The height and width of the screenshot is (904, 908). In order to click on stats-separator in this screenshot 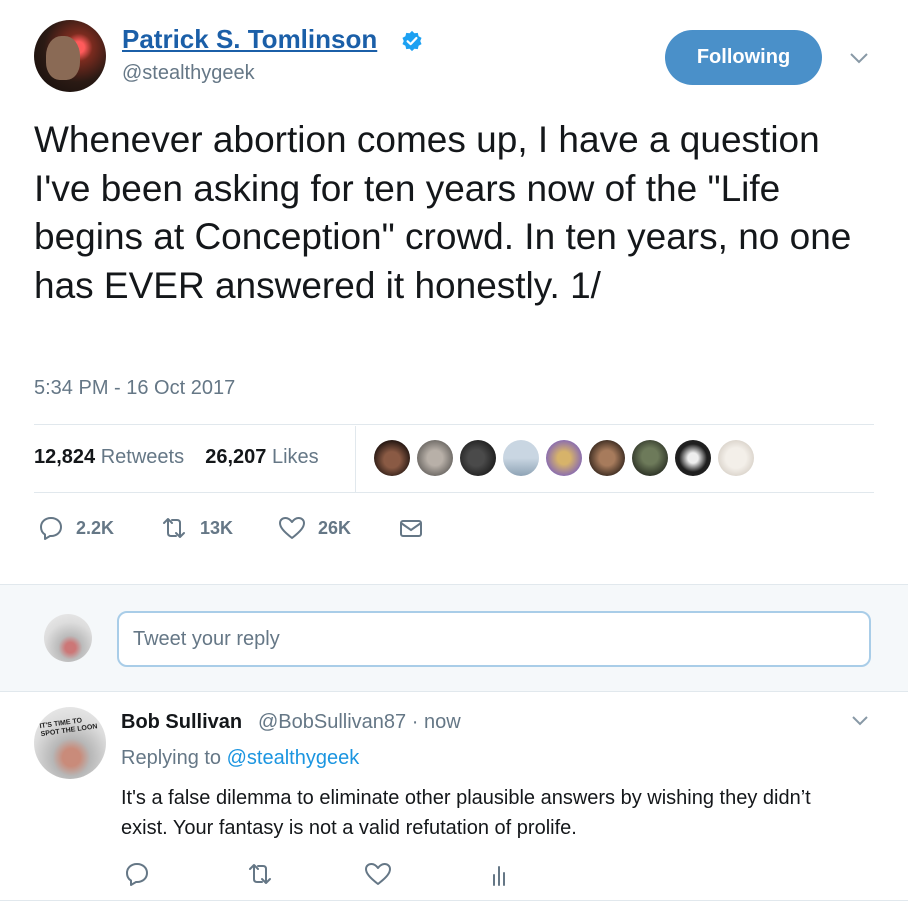, I will do `click(355, 459)`.